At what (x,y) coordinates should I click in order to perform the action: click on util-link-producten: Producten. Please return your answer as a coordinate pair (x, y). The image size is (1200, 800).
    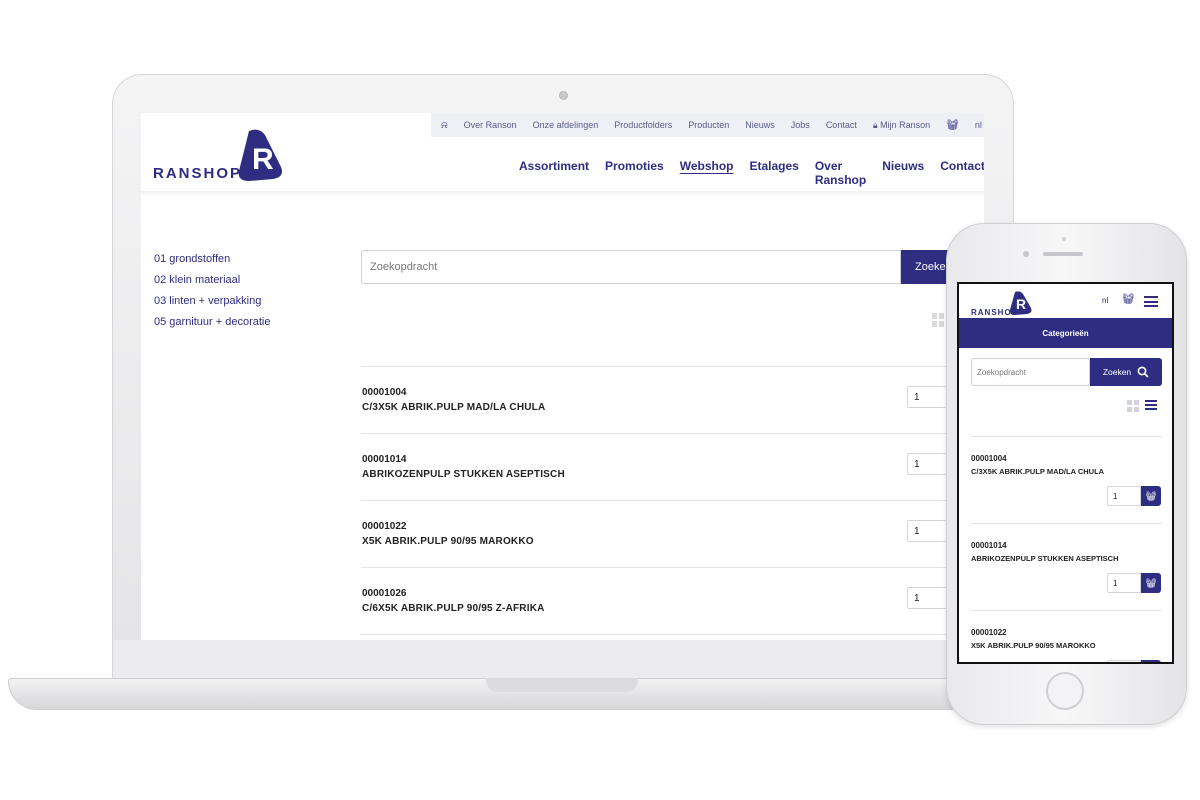
    Looking at the image, I should click on (708, 125).